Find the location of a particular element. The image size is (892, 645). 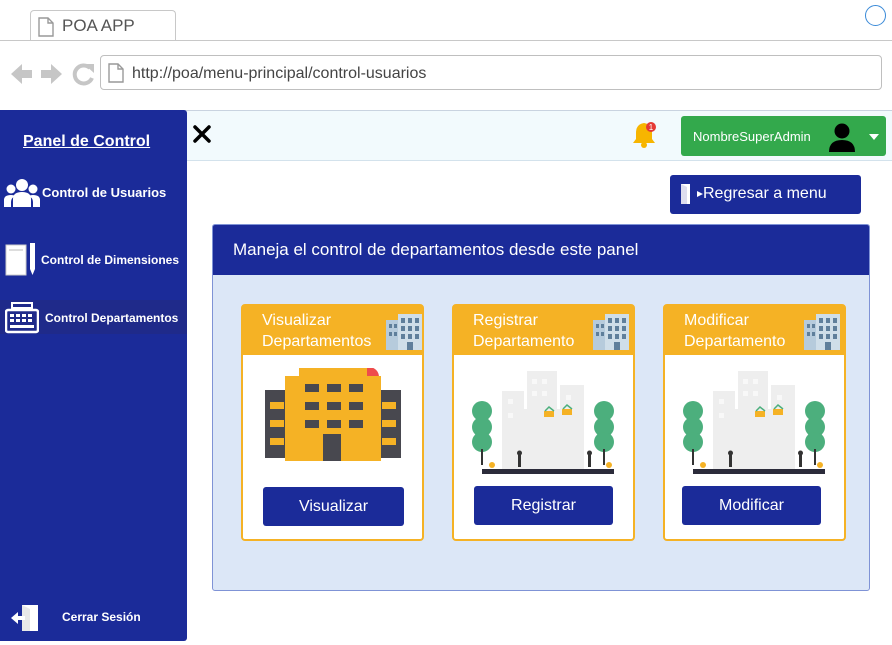

notification-bell-icon: 1 is located at coordinates (645, 134).